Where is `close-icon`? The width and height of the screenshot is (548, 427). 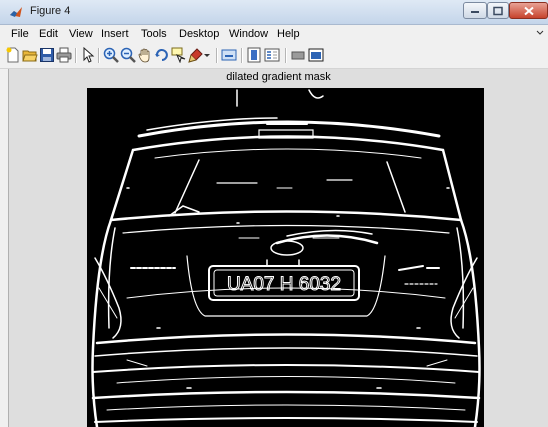
close-icon is located at coordinates (528, 10).